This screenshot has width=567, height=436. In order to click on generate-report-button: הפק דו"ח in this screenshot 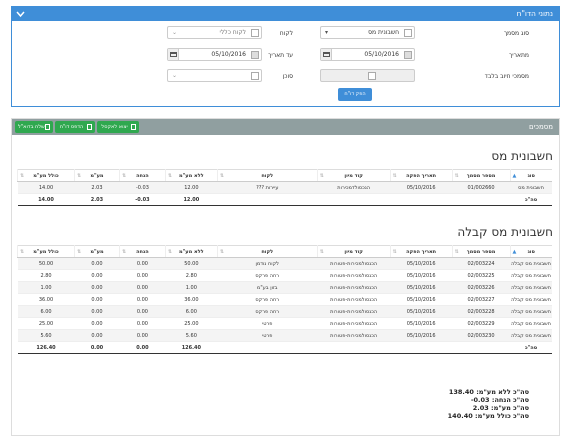, I will do `click(355, 94)`.